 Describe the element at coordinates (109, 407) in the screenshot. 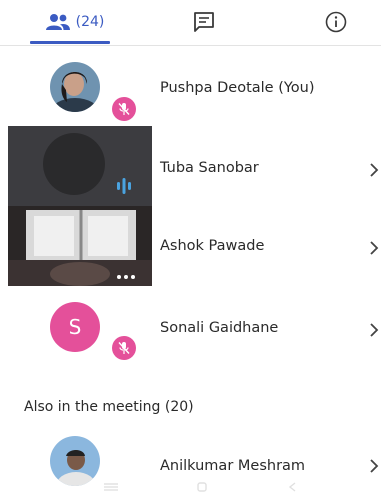

I see `section-header: Also in the meeting (20)` at that location.